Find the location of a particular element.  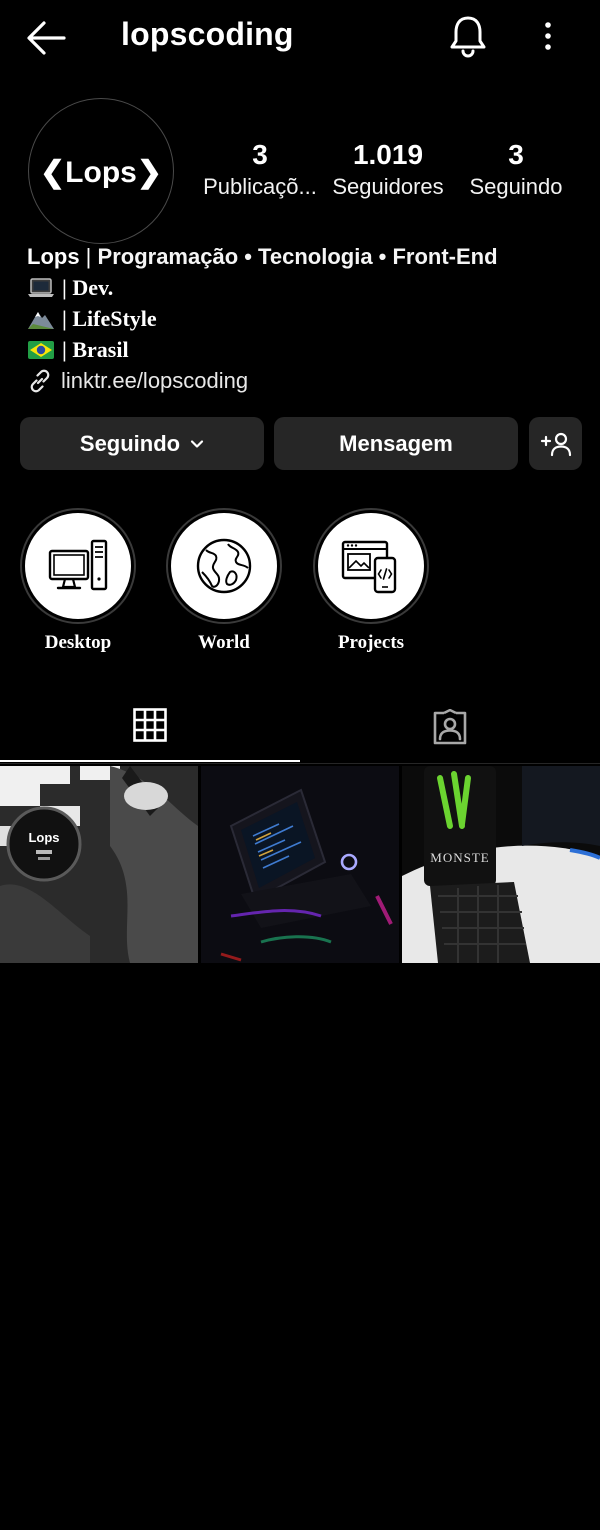

notifications-button is located at coordinates (468, 36).